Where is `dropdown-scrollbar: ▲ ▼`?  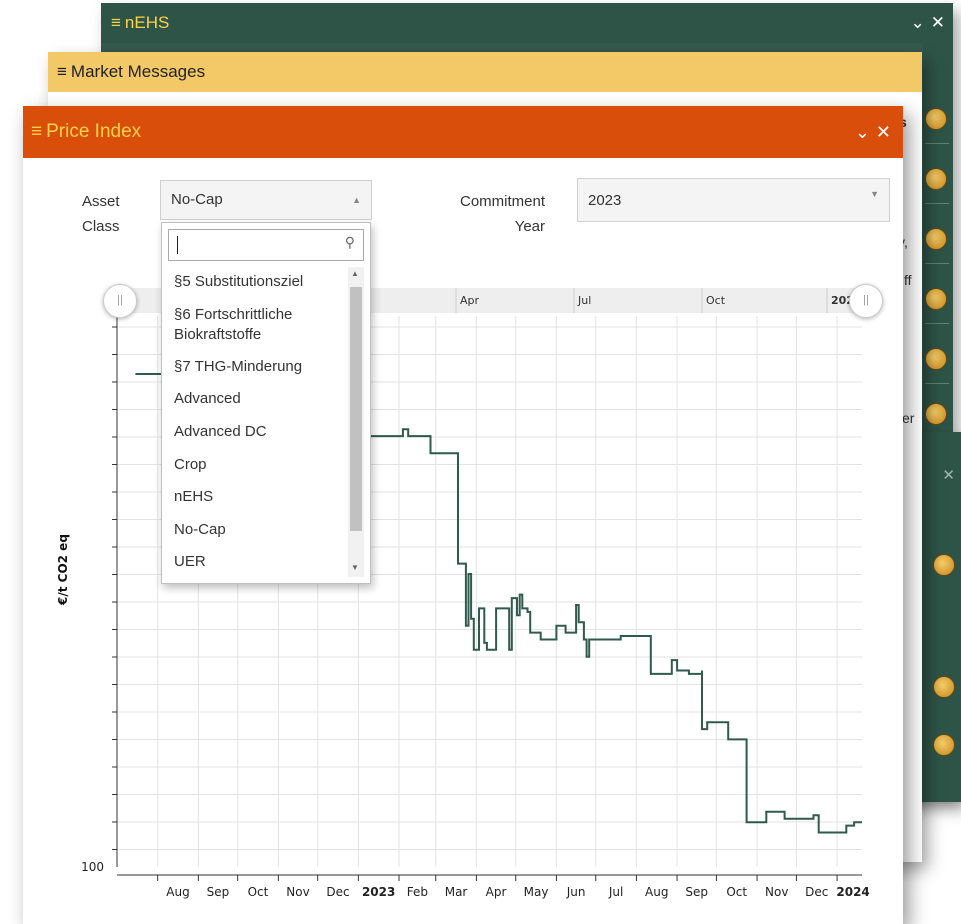 dropdown-scrollbar: ▲ ▼ is located at coordinates (356, 422).